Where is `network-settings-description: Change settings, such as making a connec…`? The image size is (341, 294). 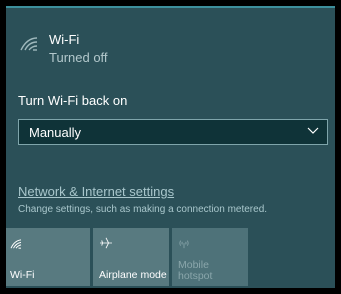 network-settings-description: Change settings, such as making a connec… is located at coordinates (143, 209).